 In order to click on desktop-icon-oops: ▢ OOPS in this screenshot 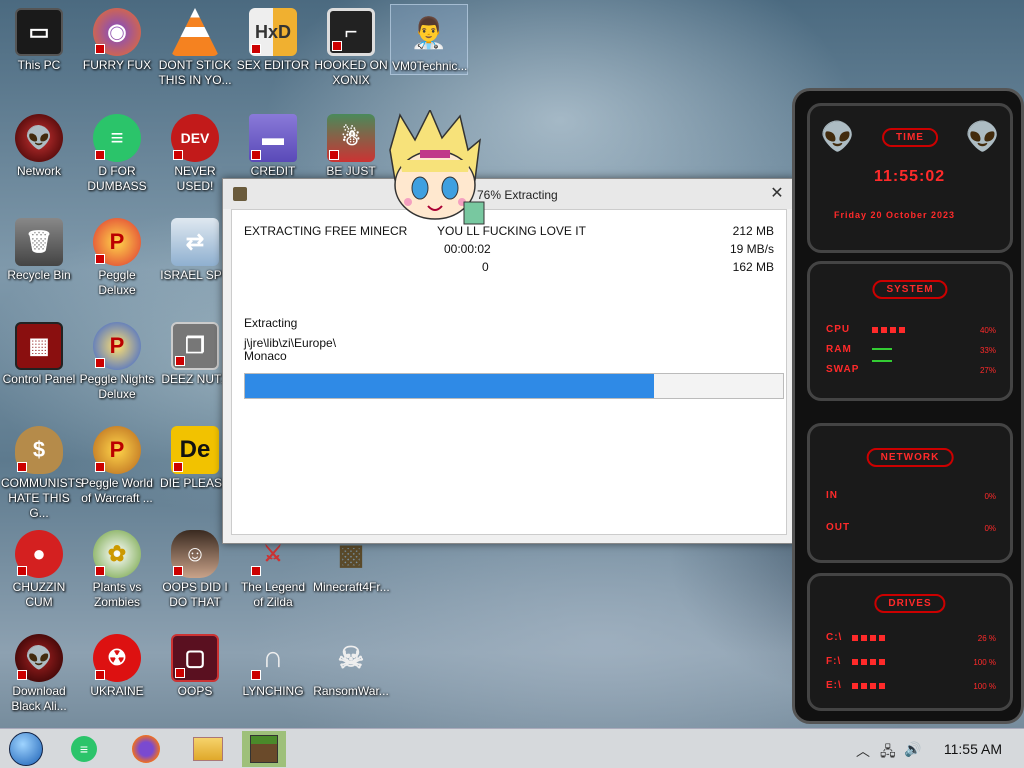, I will do `click(195, 664)`.